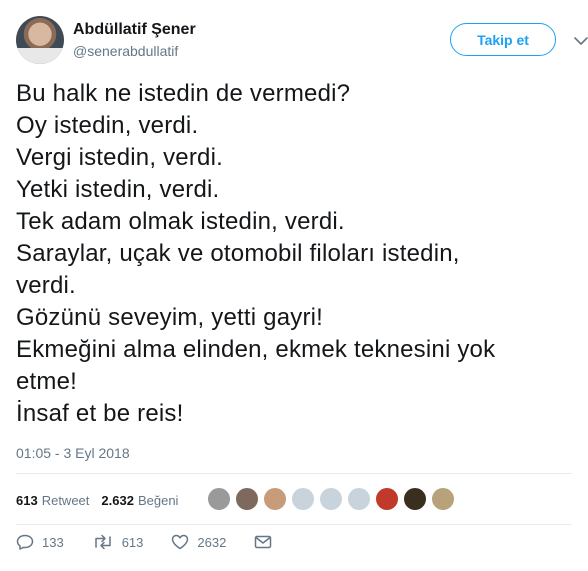  I want to click on message-action, so click(267, 542).